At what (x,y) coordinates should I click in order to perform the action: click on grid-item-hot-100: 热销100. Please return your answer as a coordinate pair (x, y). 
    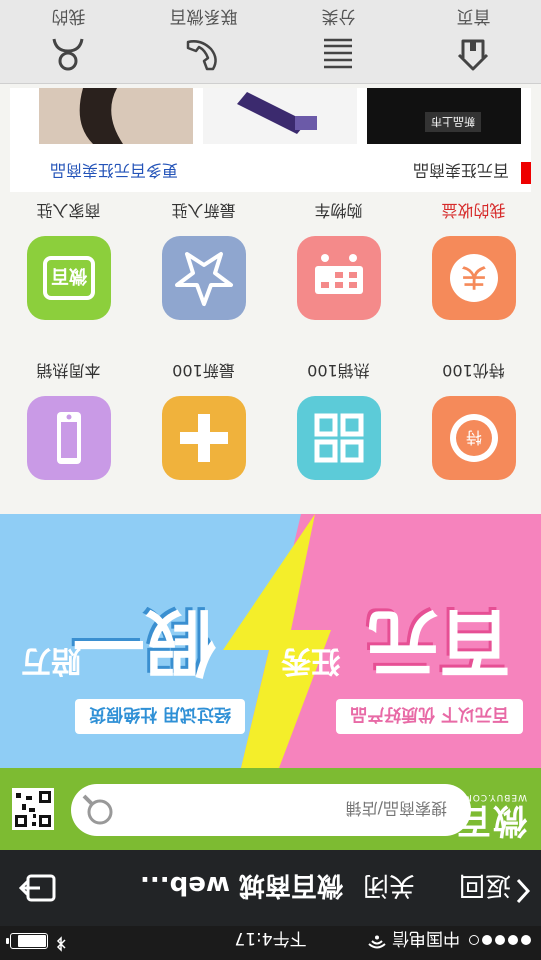
    Looking at the image, I should click on (338, 434).